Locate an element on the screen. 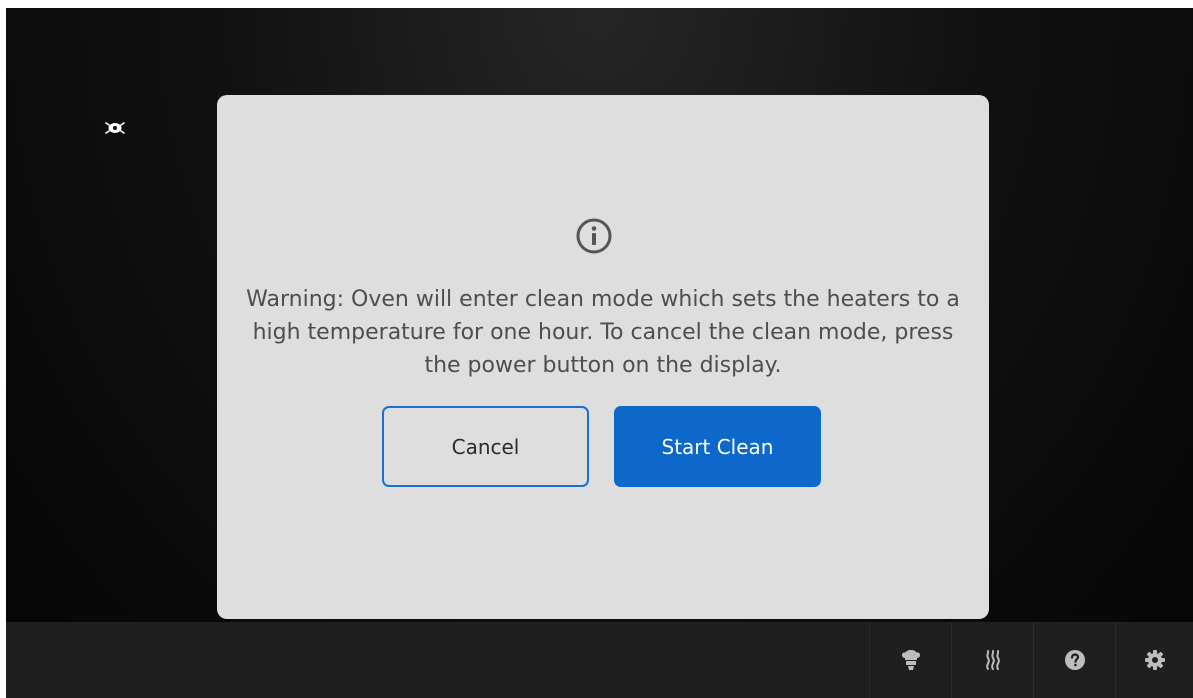 The height and width of the screenshot is (698, 1193). start-clean-button: Start Clean is located at coordinates (717, 446).